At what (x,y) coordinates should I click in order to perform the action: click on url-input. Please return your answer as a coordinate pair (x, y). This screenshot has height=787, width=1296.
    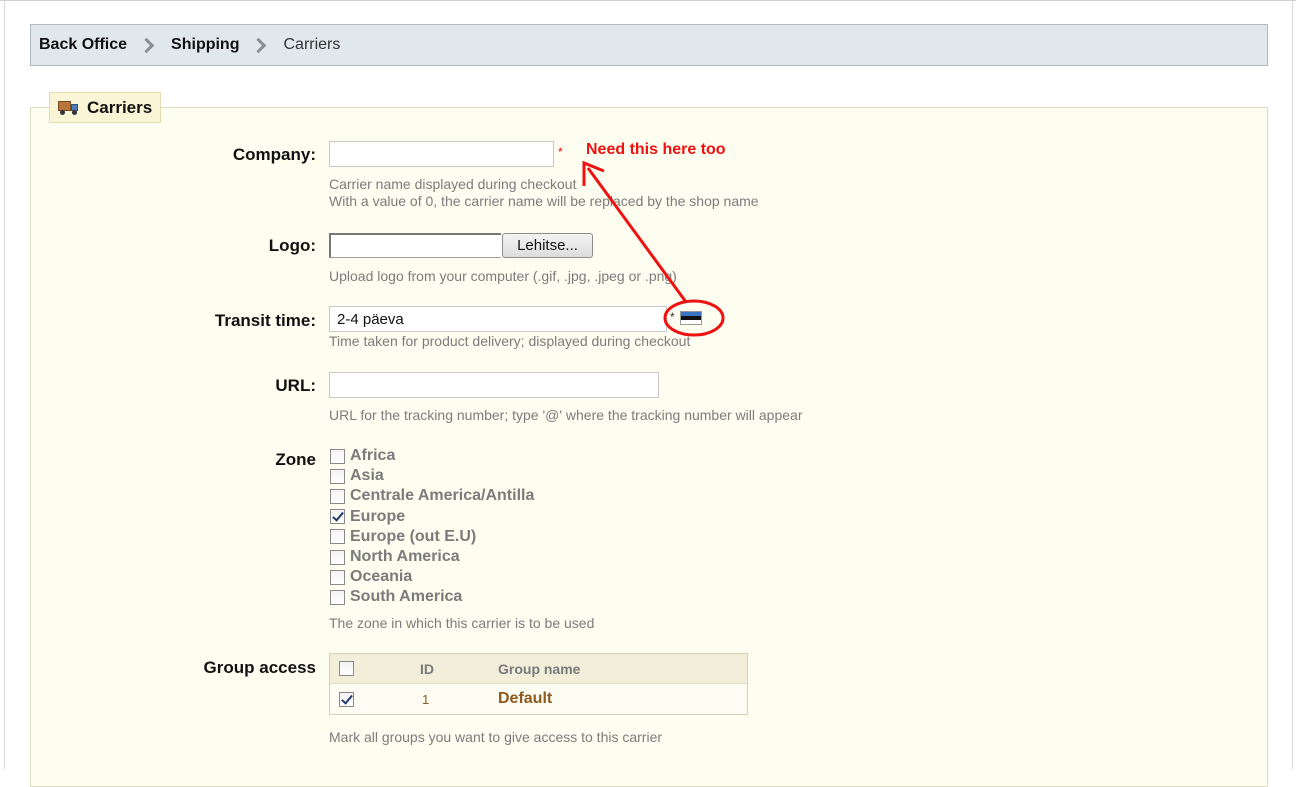
    Looking at the image, I should click on (494, 385).